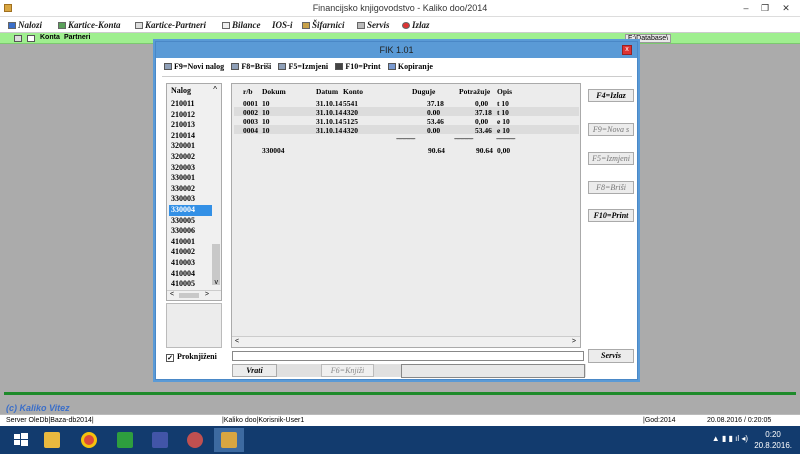  Describe the element at coordinates (765, 8) in the screenshot. I see `restore-button: ❐` at that location.